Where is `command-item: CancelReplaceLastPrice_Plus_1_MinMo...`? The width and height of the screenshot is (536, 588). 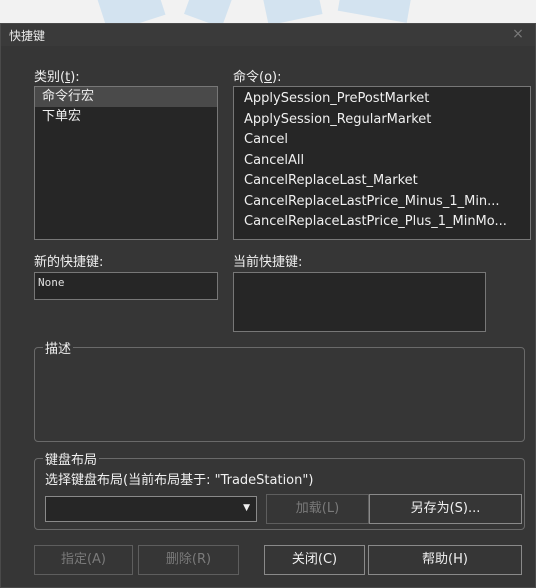 command-item: CancelReplaceLastPrice_Plus_1_MinMo... is located at coordinates (382, 222).